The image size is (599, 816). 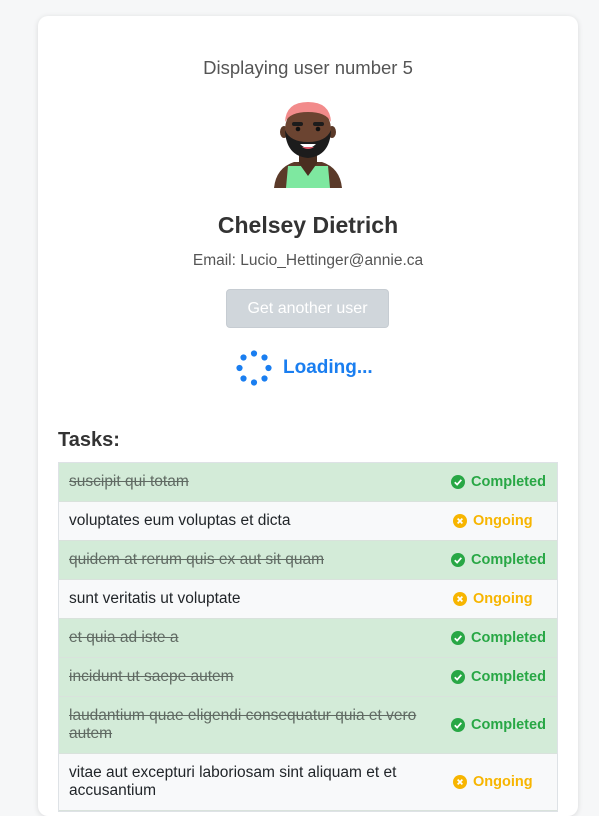 What do you see at coordinates (307, 308) in the screenshot?
I see `get-another-user-button: Get another user` at bounding box center [307, 308].